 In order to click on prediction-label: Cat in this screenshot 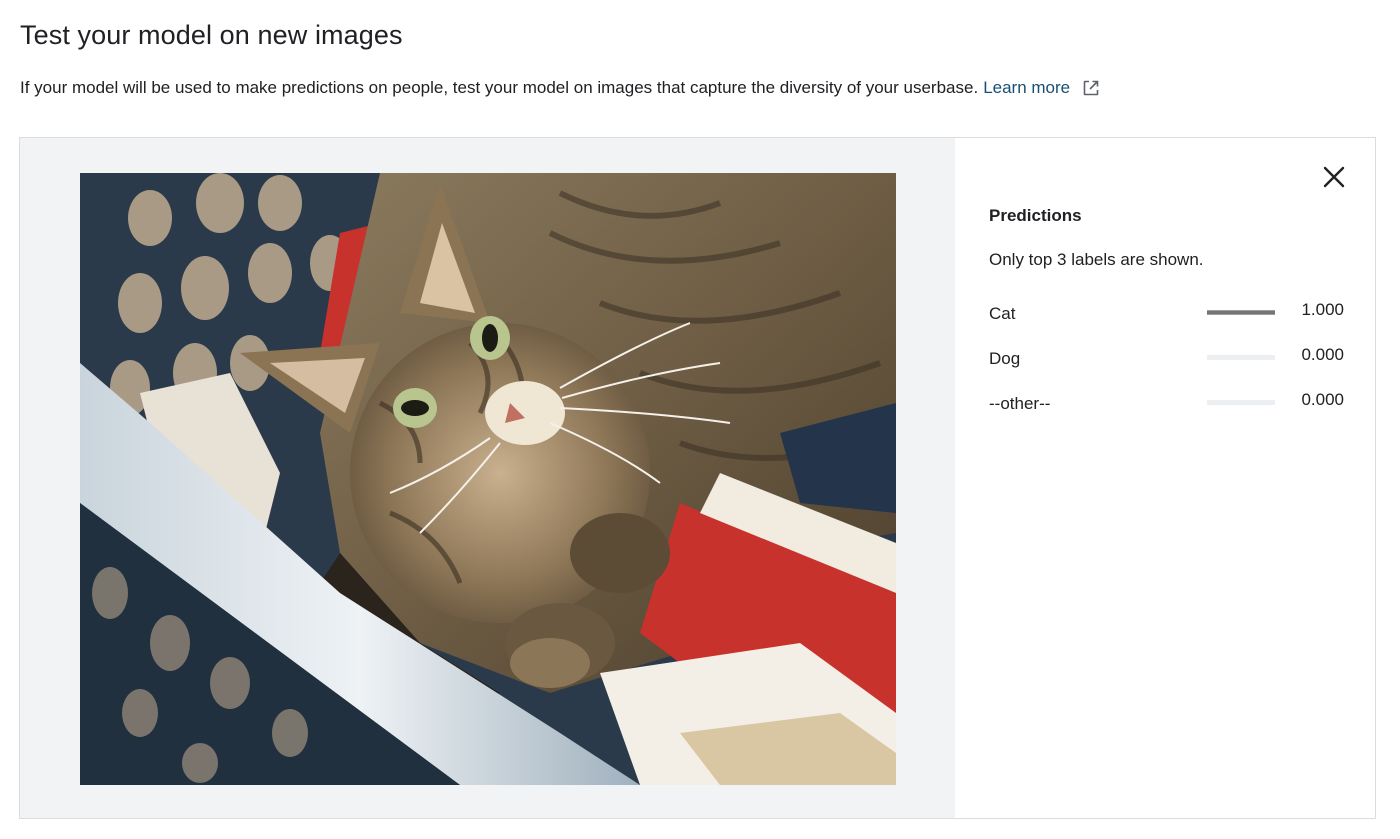, I will do `click(1002, 313)`.